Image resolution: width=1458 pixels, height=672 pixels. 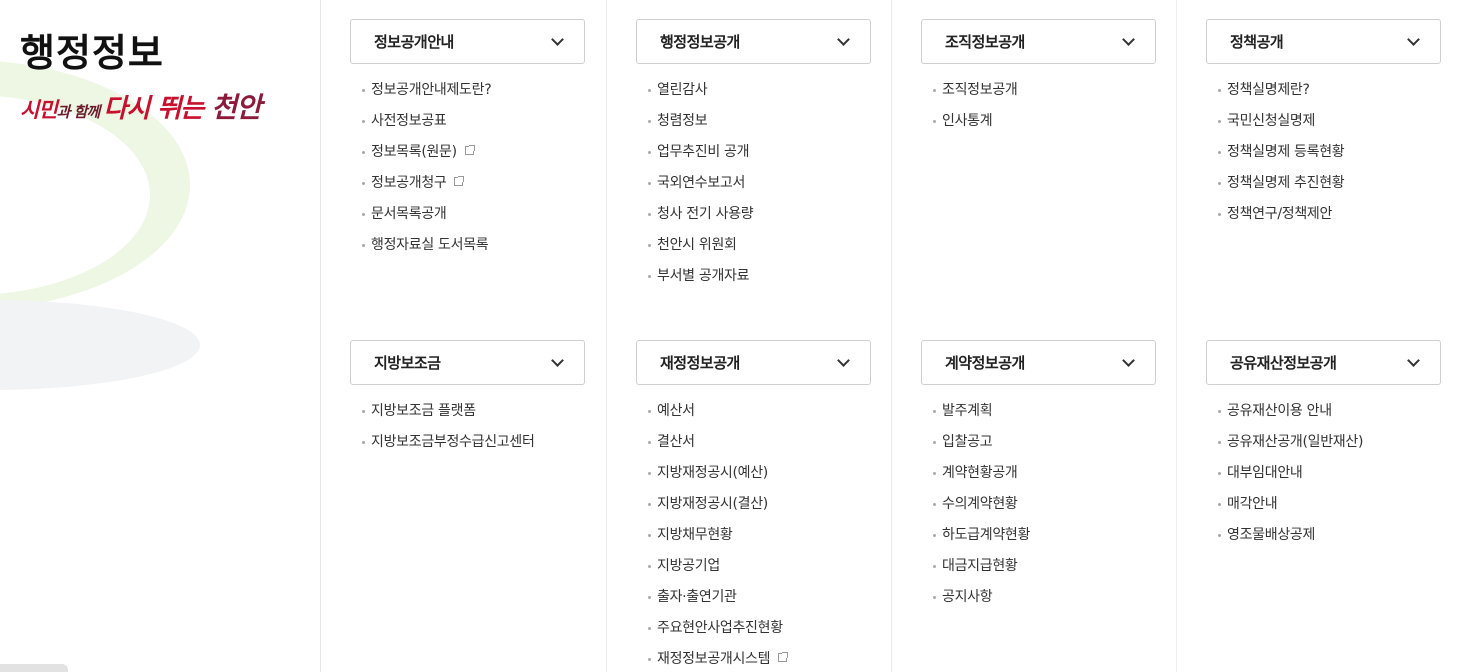 I want to click on category-dropdown-label: 계약정보공개, so click(x=985, y=363).